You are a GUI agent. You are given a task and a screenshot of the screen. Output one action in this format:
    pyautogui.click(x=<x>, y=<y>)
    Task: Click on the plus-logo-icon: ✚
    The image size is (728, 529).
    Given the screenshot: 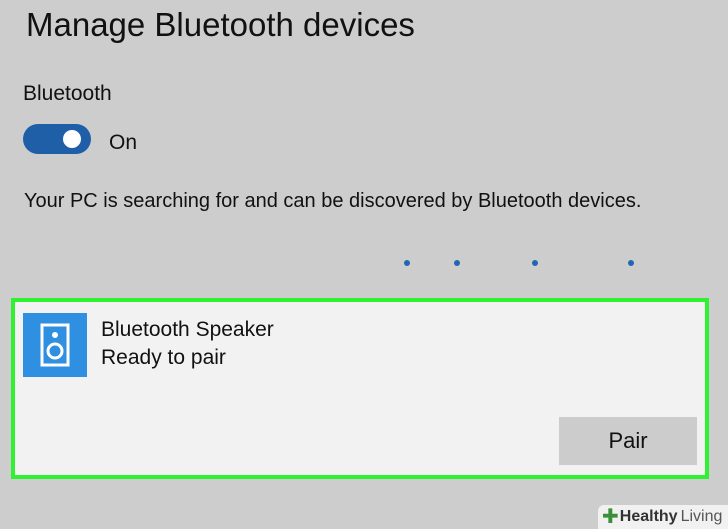 What is the action you would take?
    pyautogui.click(x=610, y=517)
    